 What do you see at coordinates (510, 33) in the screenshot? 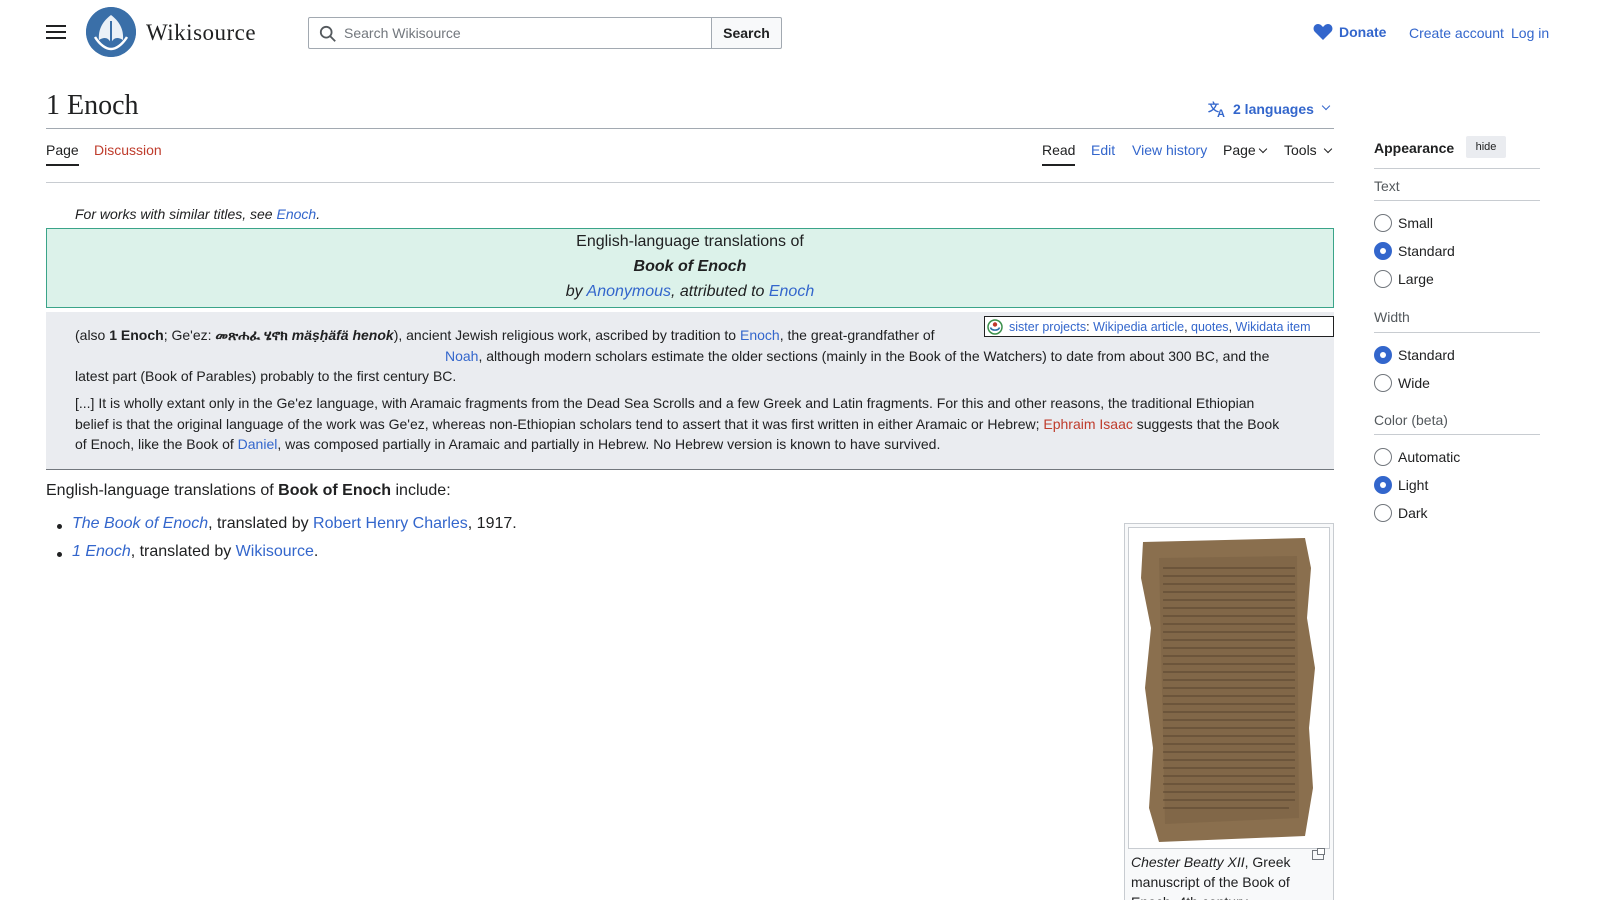
I see `search-input` at bounding box center [510, 33].